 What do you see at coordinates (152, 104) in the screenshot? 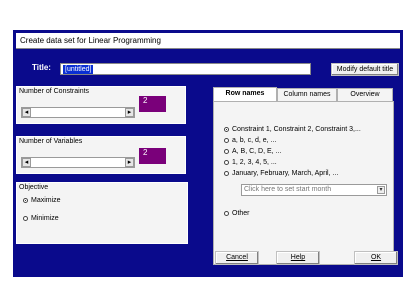
I see `constraints-value: 2` at bounding box center [152, 104].